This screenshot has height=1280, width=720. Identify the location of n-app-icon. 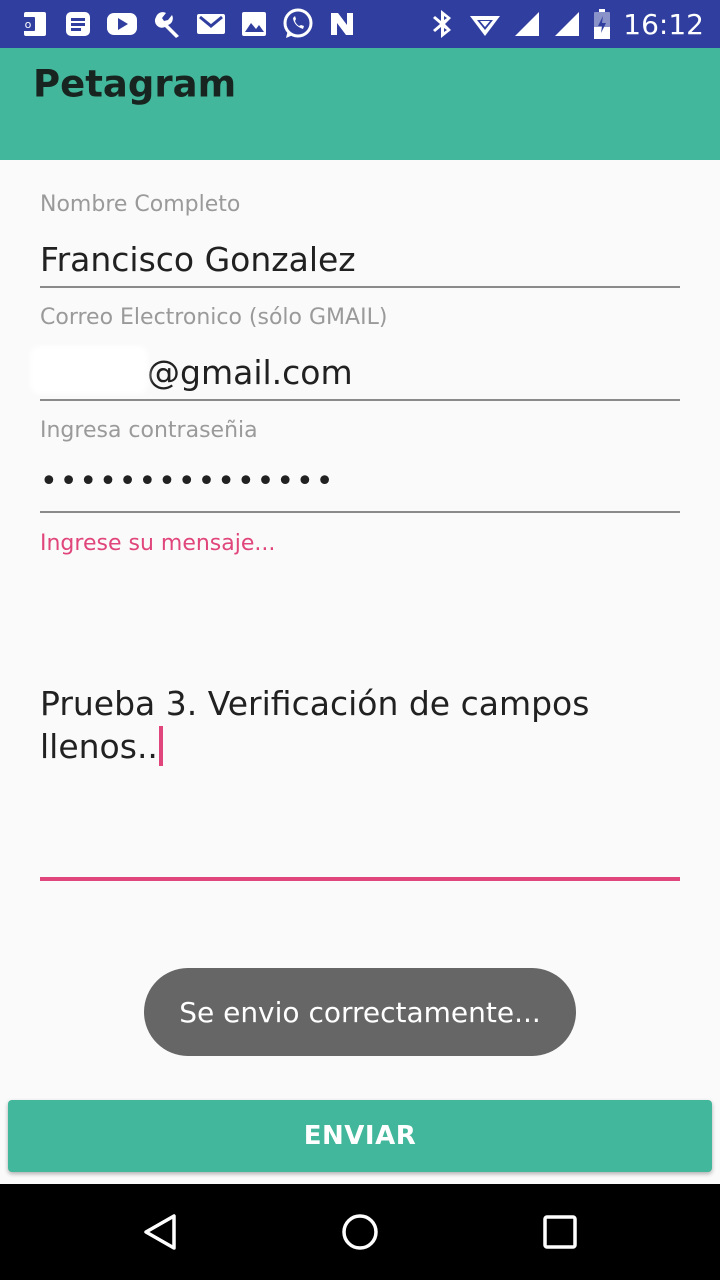
(342, 24).